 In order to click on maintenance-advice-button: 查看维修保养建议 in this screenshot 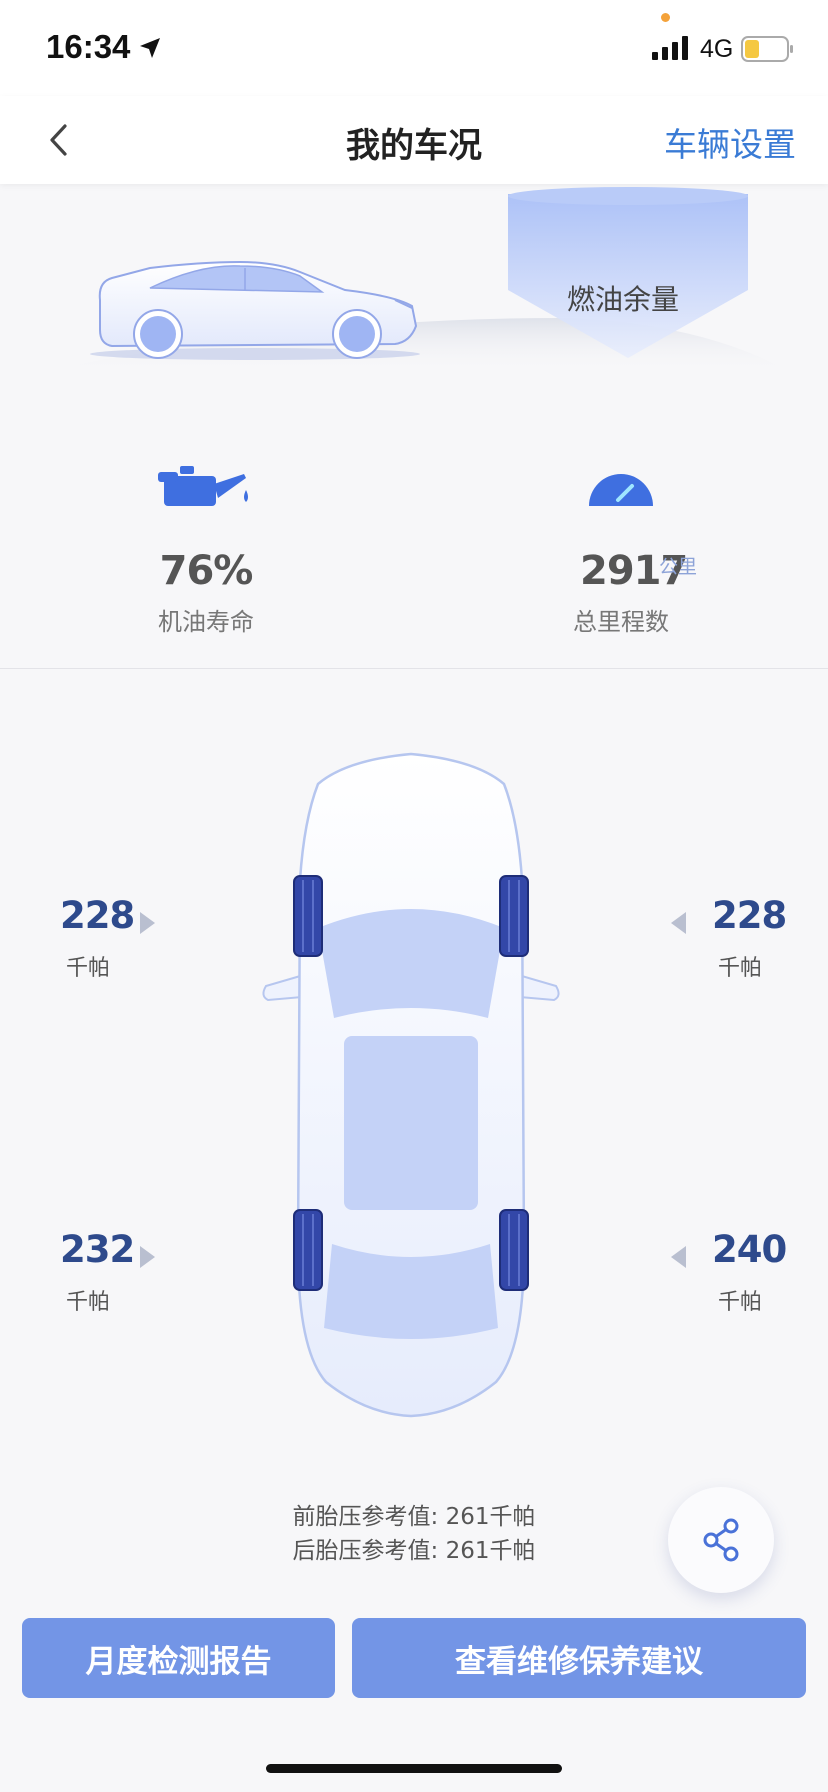, I will do `click(579, 1658)`.